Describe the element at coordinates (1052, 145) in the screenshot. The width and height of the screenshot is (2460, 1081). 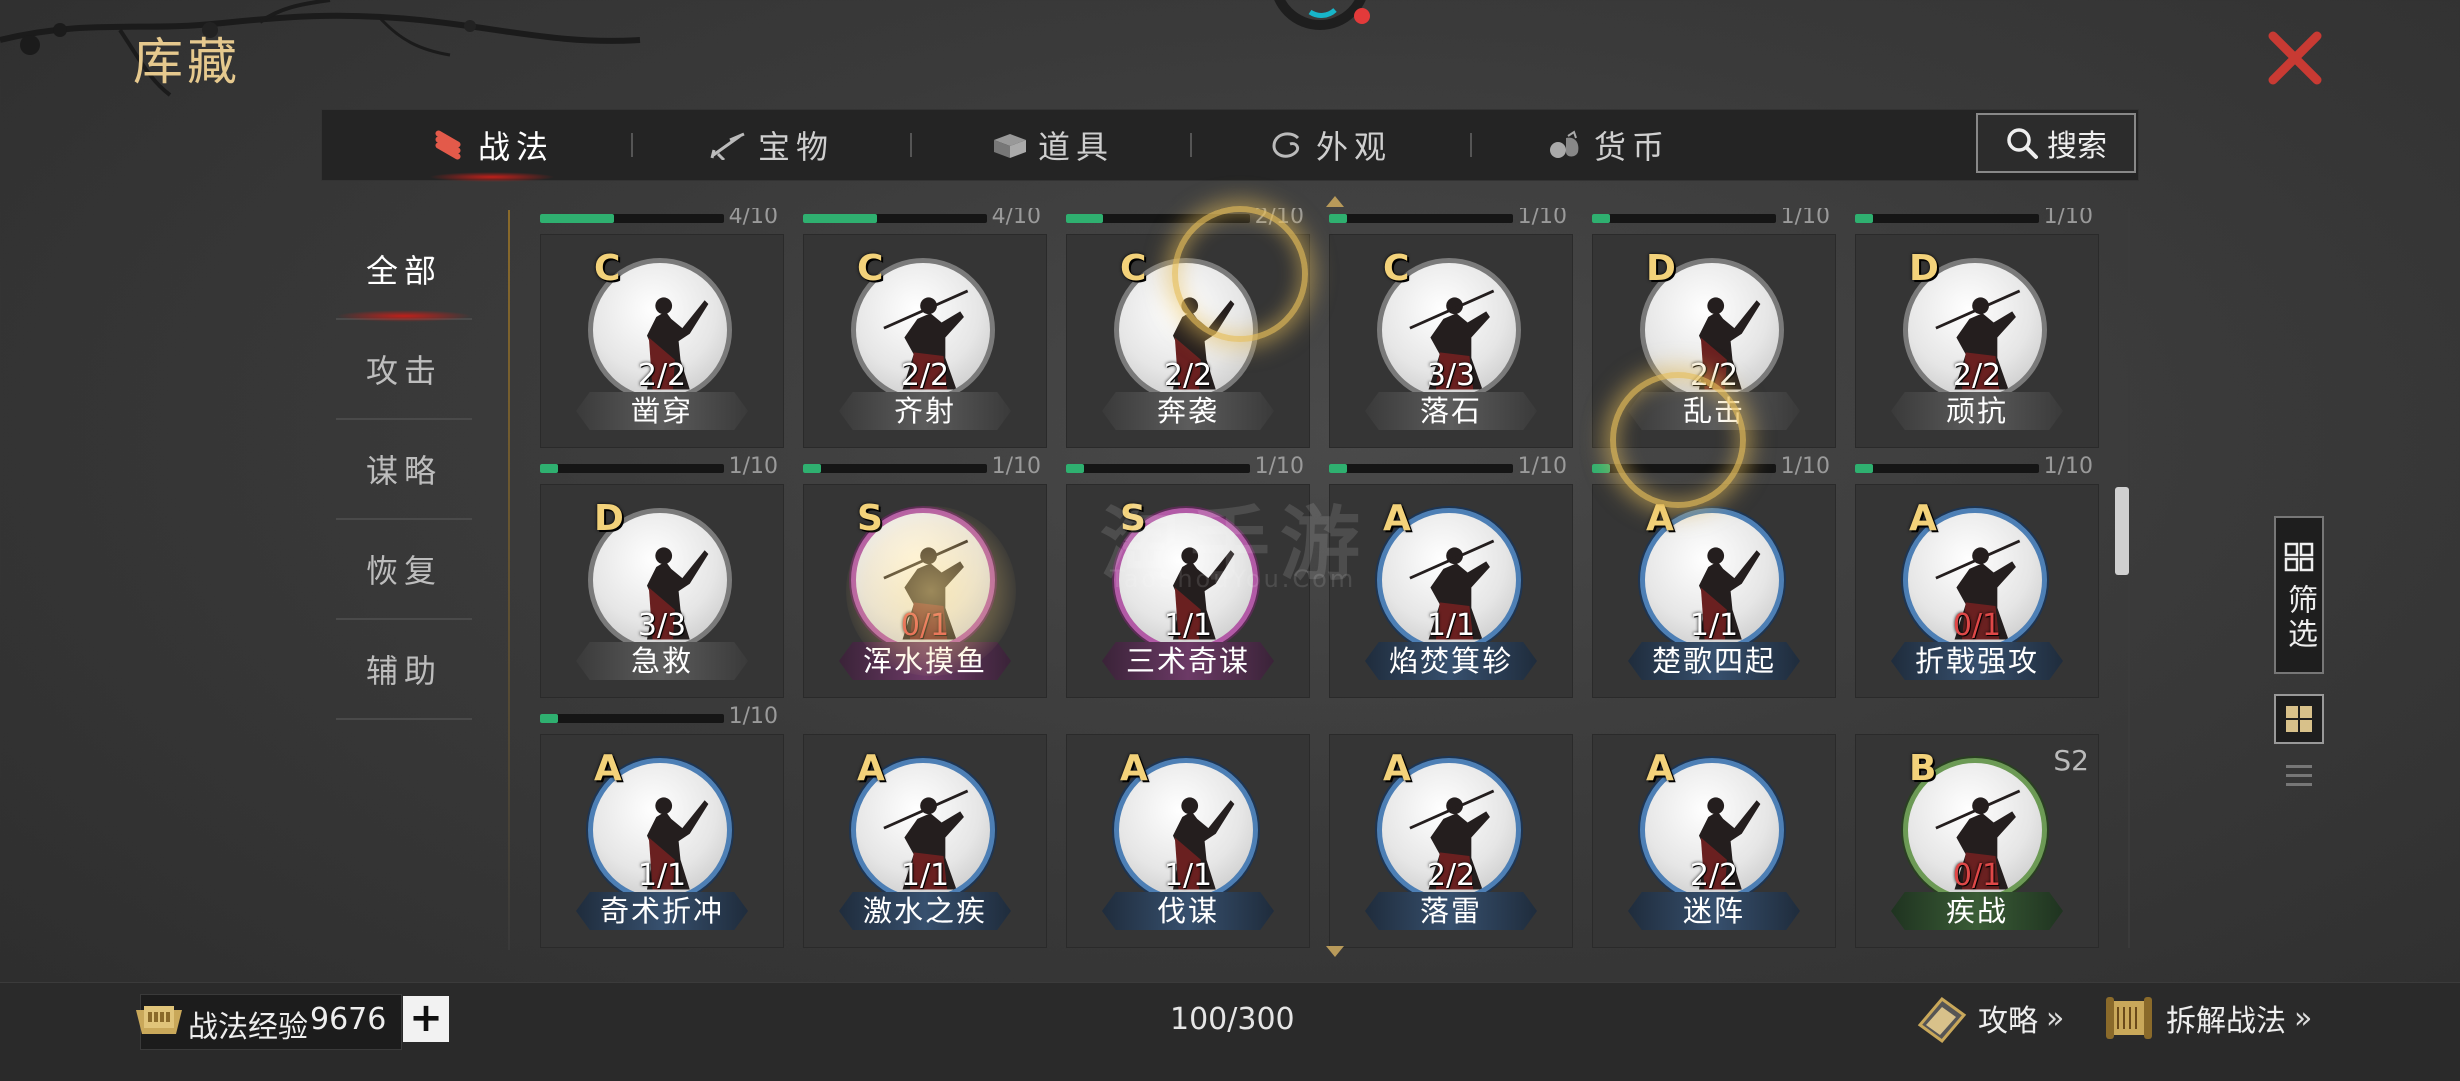
I see `tab-items: 道具` at that location.